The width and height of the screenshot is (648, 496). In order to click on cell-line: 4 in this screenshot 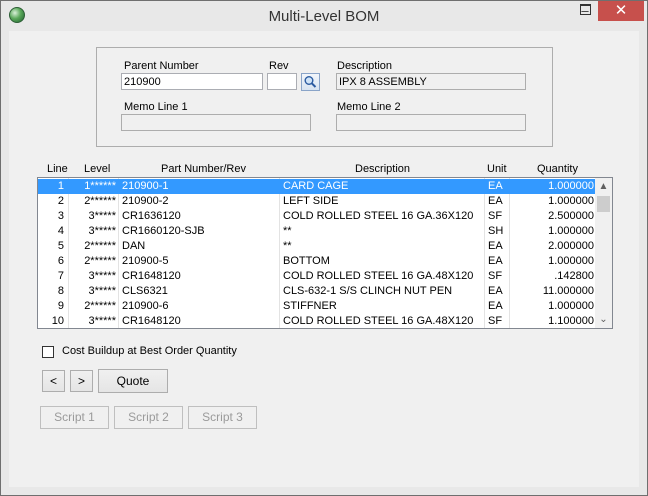, I will do `click(60, 231)`.